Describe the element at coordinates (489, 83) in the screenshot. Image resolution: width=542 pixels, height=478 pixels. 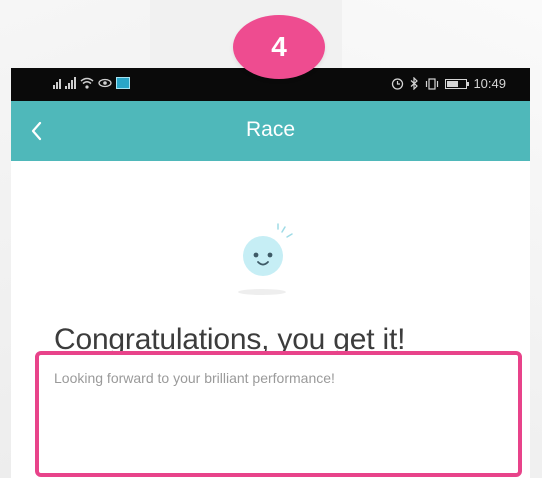
I see `status-time: 10:49` at that location.